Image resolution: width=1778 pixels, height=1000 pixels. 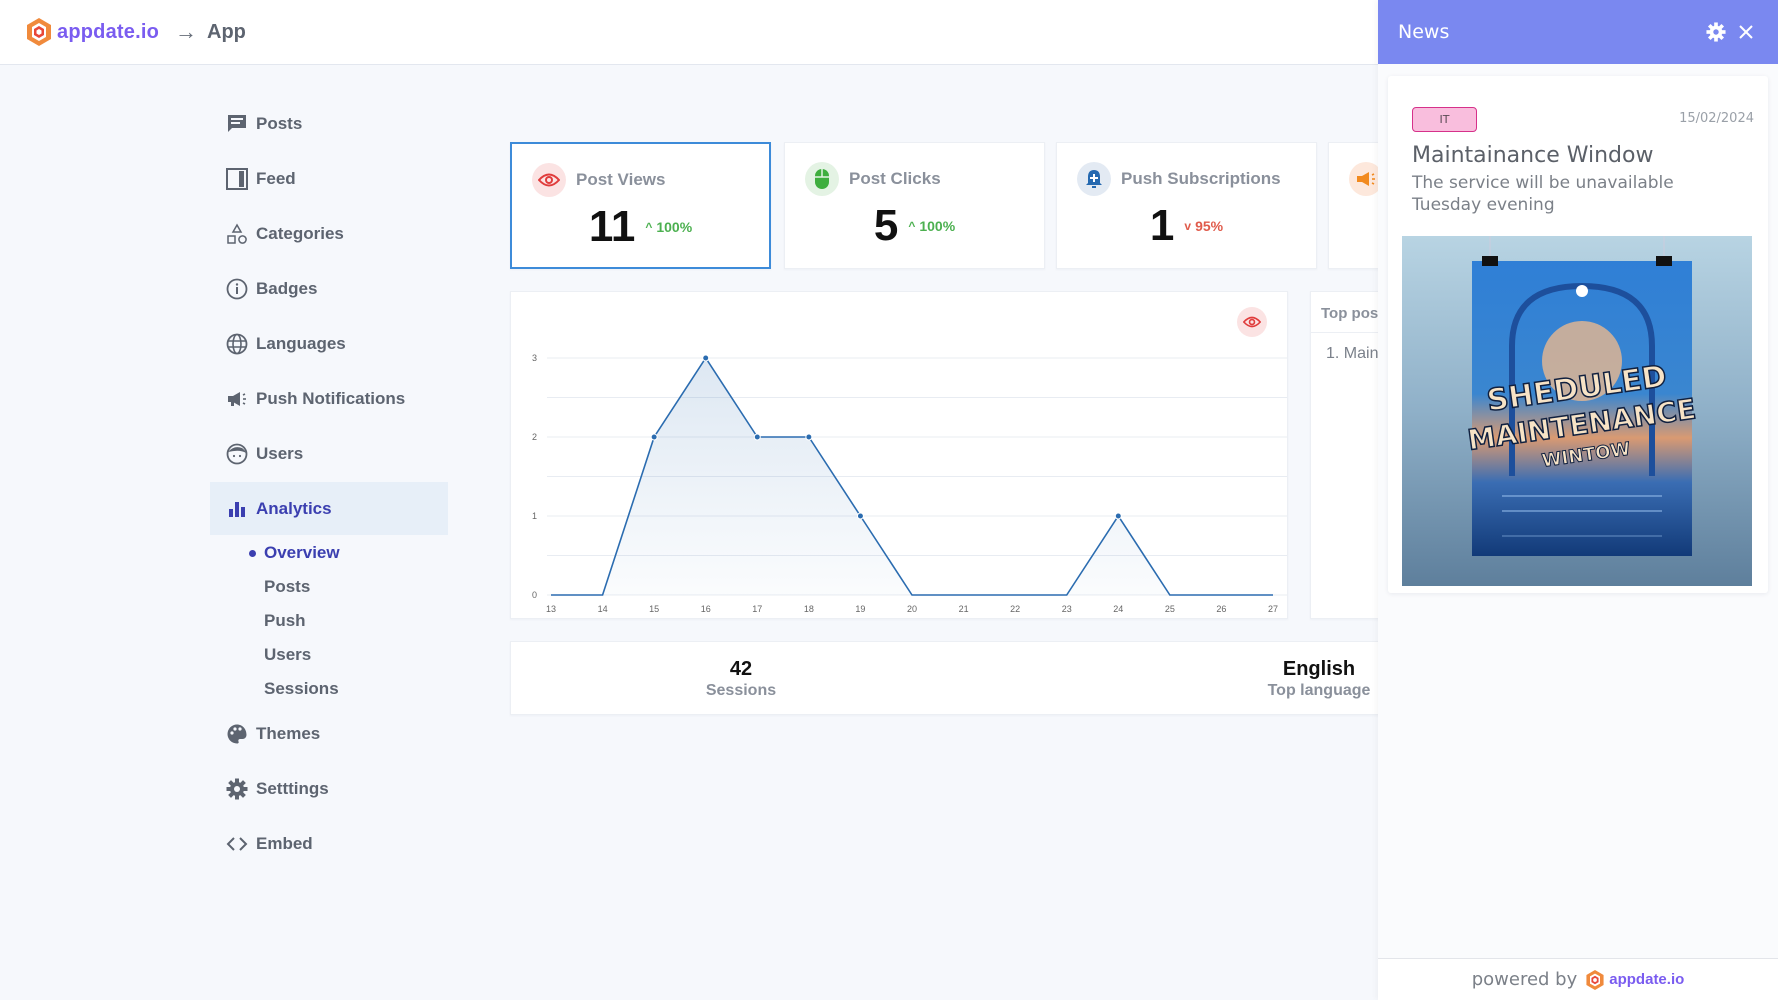 I want to click on sidebar-item-categories: Categories, so click(x=329, y=233).